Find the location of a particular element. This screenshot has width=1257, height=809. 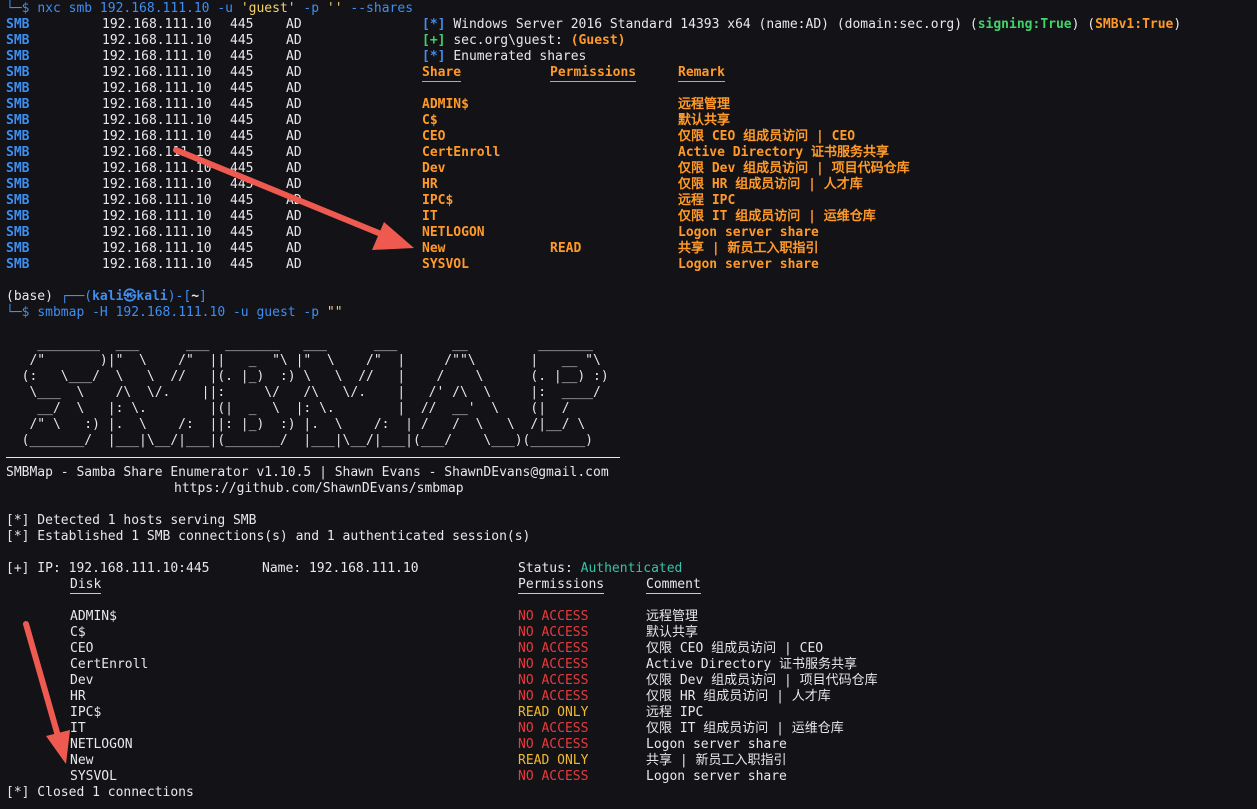

nxc-share-remark: 共享 | 新员工入职指引 is located at coordinates (748, 248).